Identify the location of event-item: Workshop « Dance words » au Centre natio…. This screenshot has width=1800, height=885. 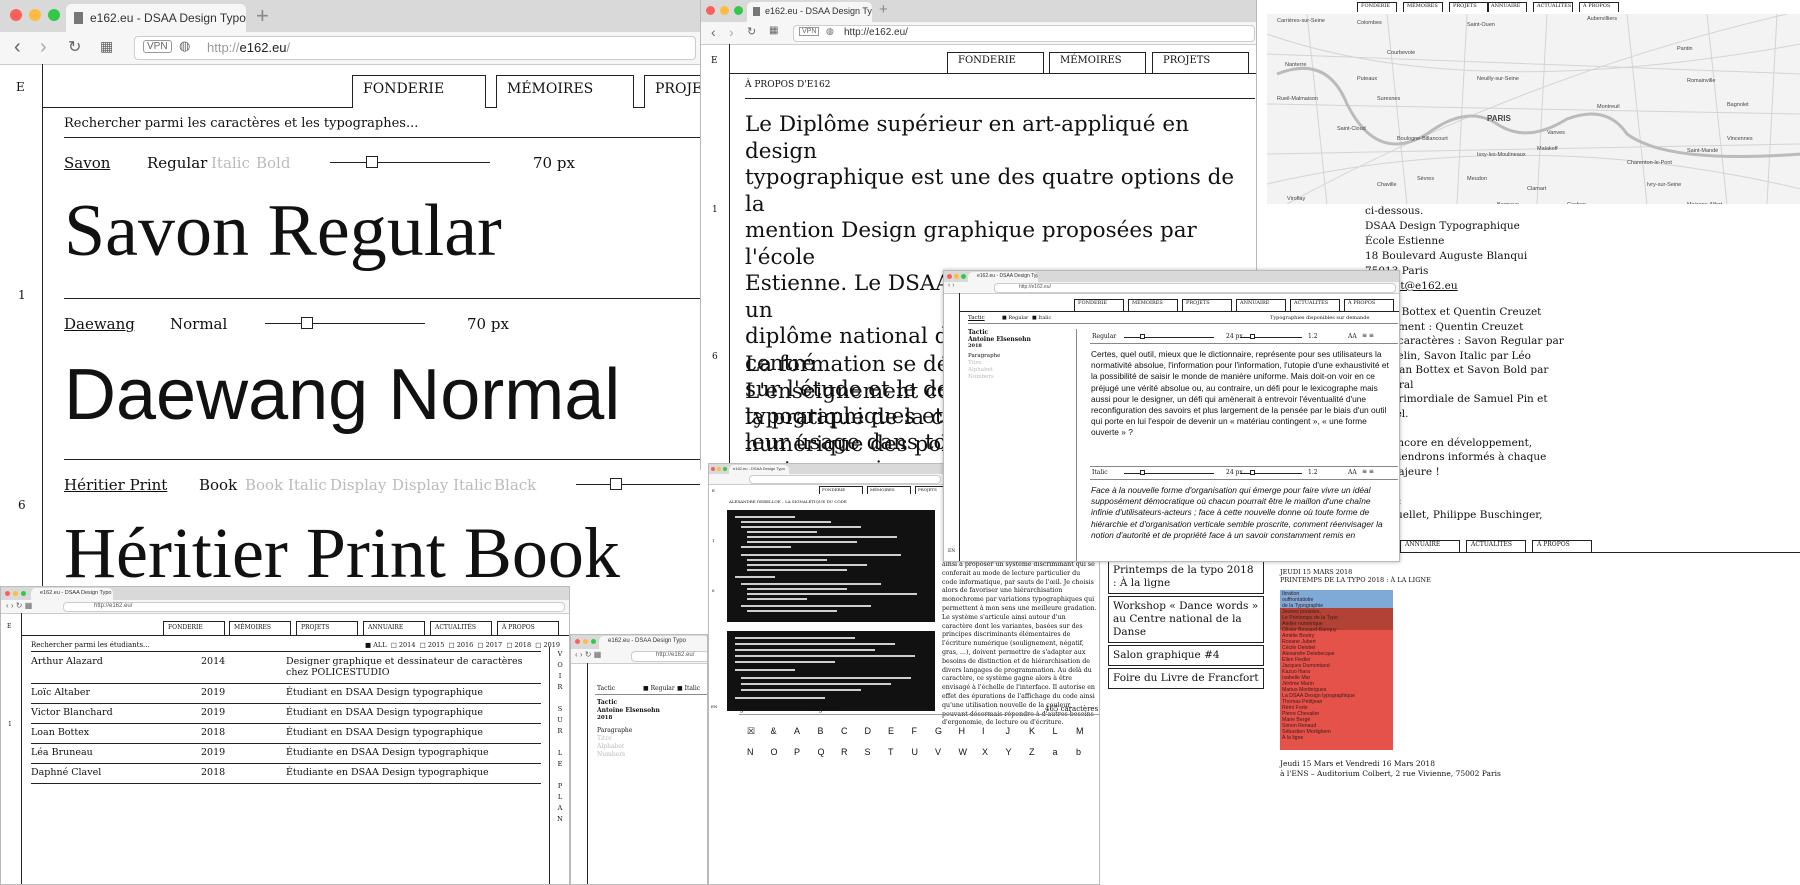
(1186, 619).